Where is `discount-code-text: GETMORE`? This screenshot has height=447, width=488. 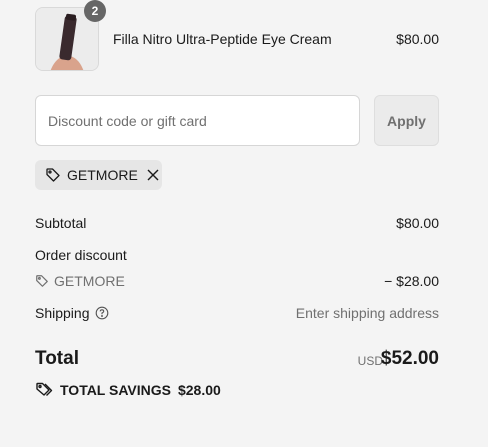
discount-code-text: GETMORE is located at coordinates (89, 281).